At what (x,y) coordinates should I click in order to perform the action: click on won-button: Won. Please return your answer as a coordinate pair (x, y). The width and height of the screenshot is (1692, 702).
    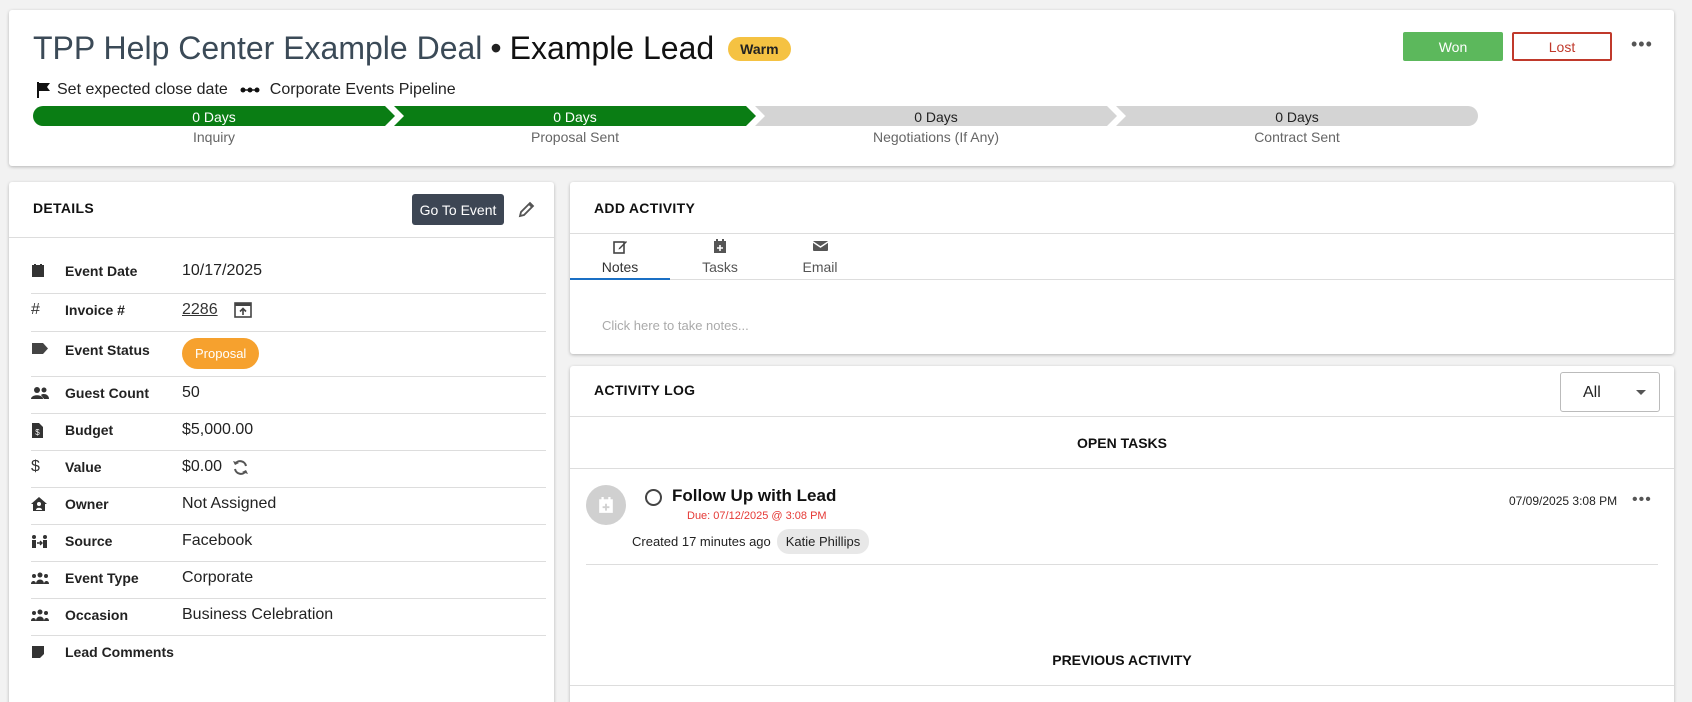
    Looking at the image, I should click on (1453, 46).